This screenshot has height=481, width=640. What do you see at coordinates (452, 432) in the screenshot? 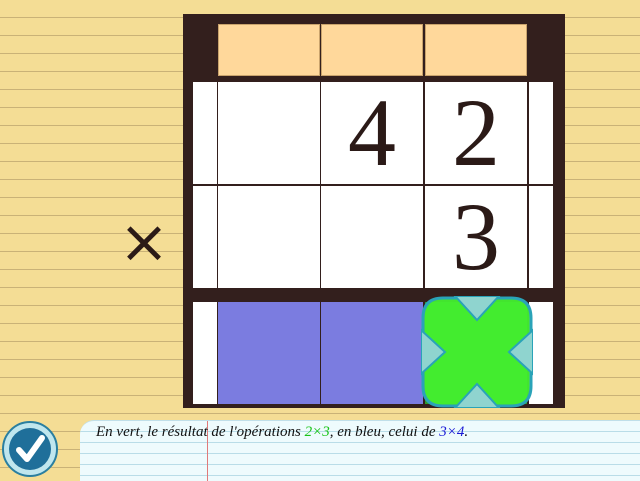
I see `instruction-blue-term: 3×4` at bounding box center [452, 432].